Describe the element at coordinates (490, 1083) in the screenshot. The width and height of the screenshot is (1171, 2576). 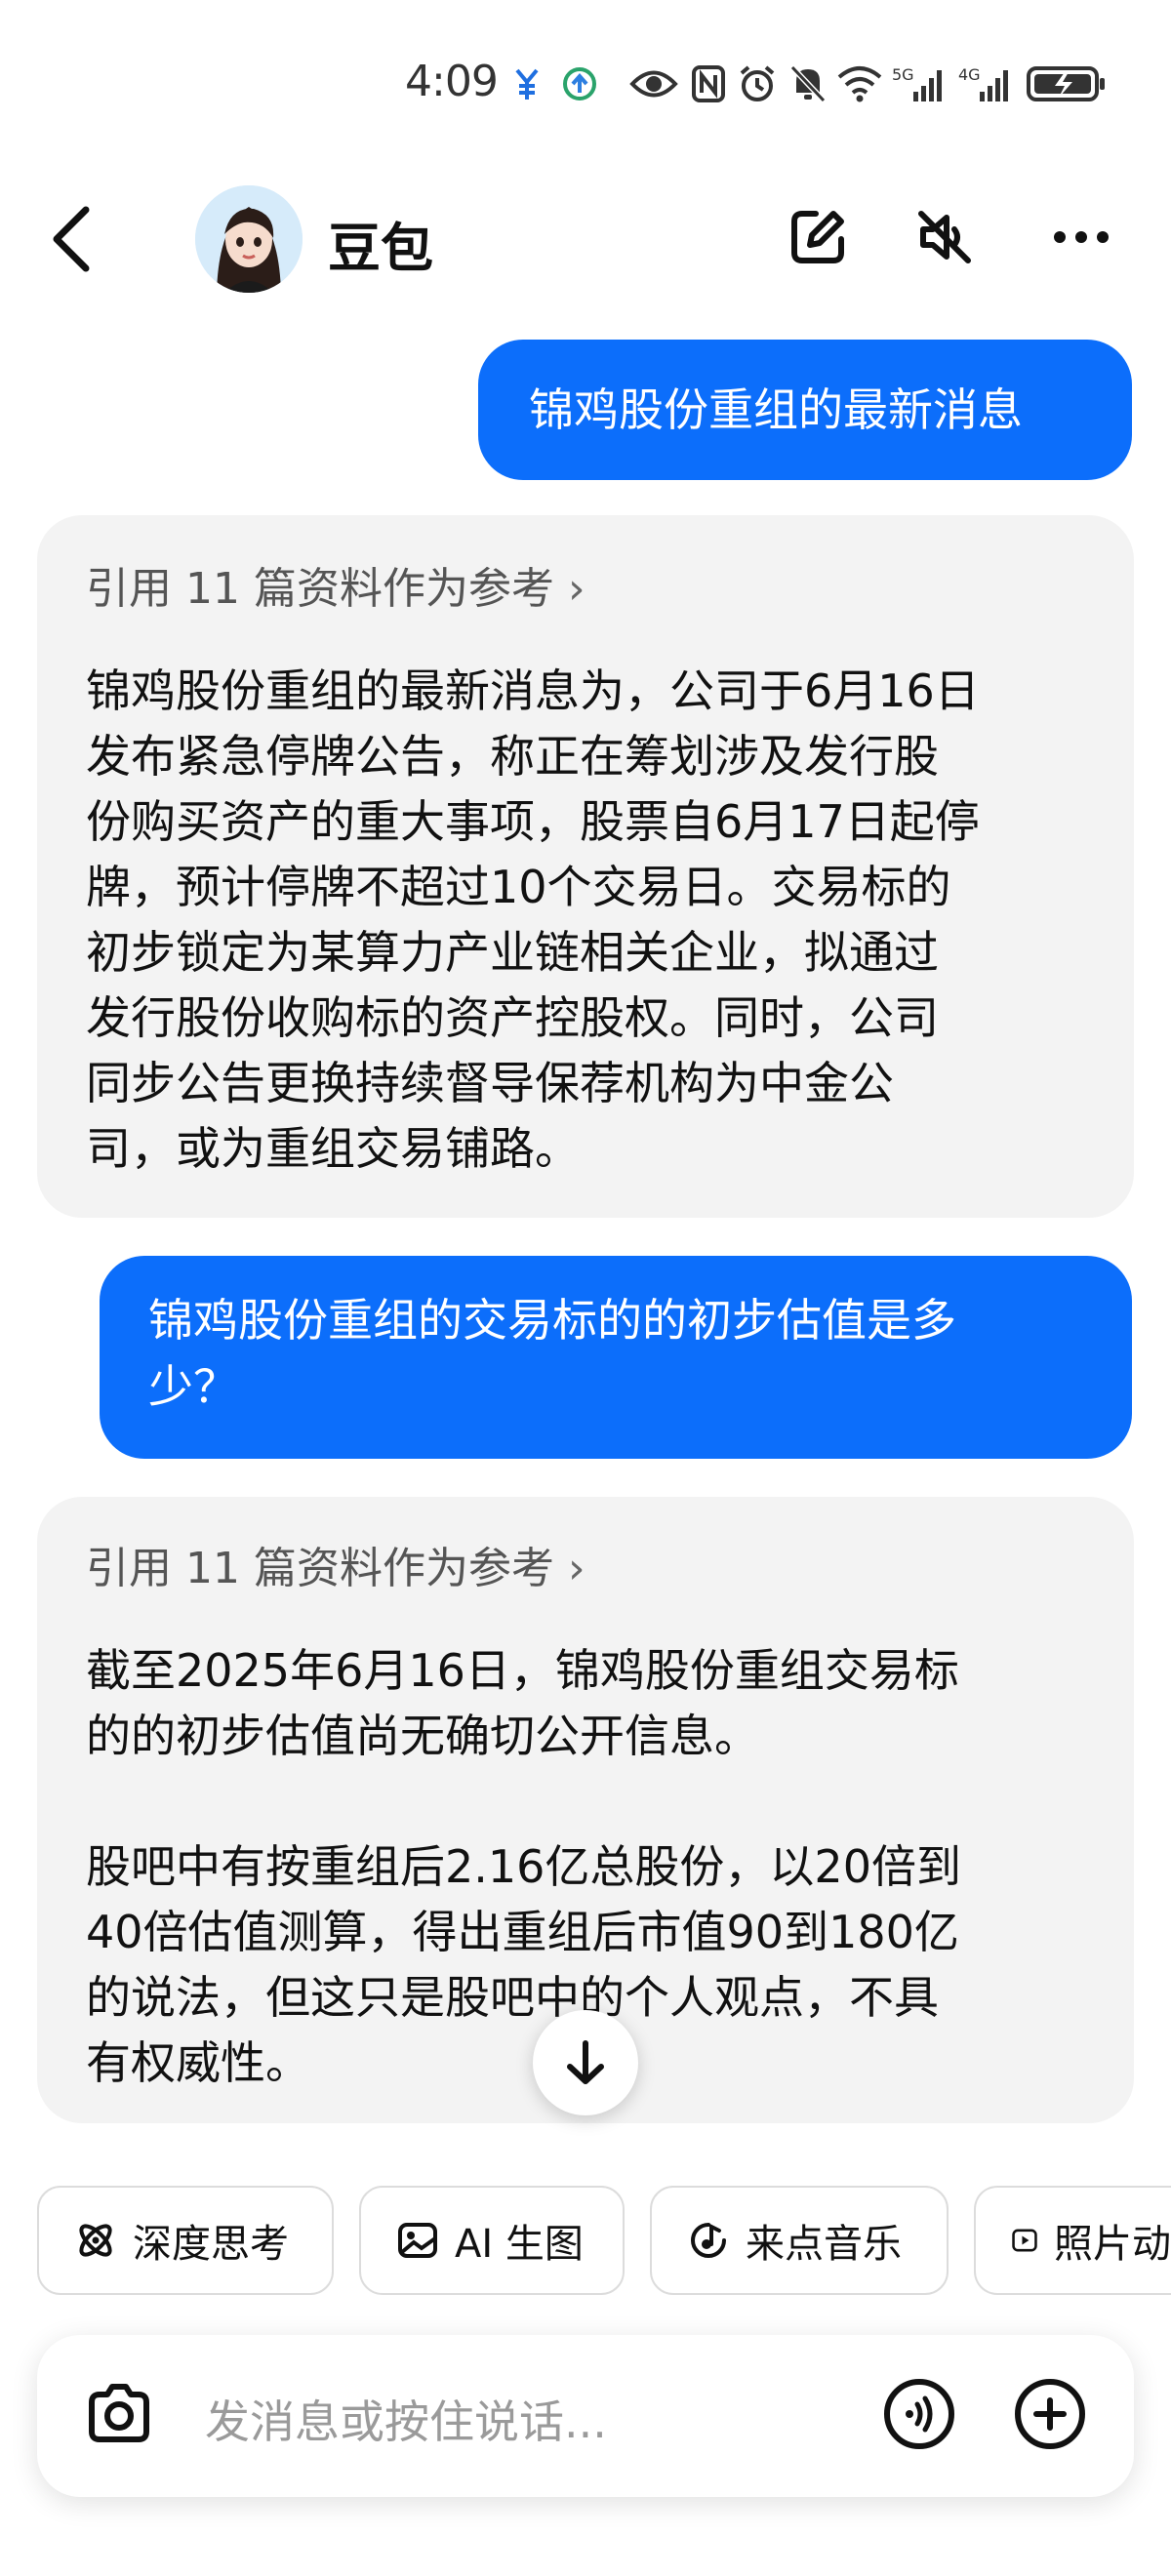
I see `response-line: 同步公告更换持续督导保荐机构为中金公` at that location.